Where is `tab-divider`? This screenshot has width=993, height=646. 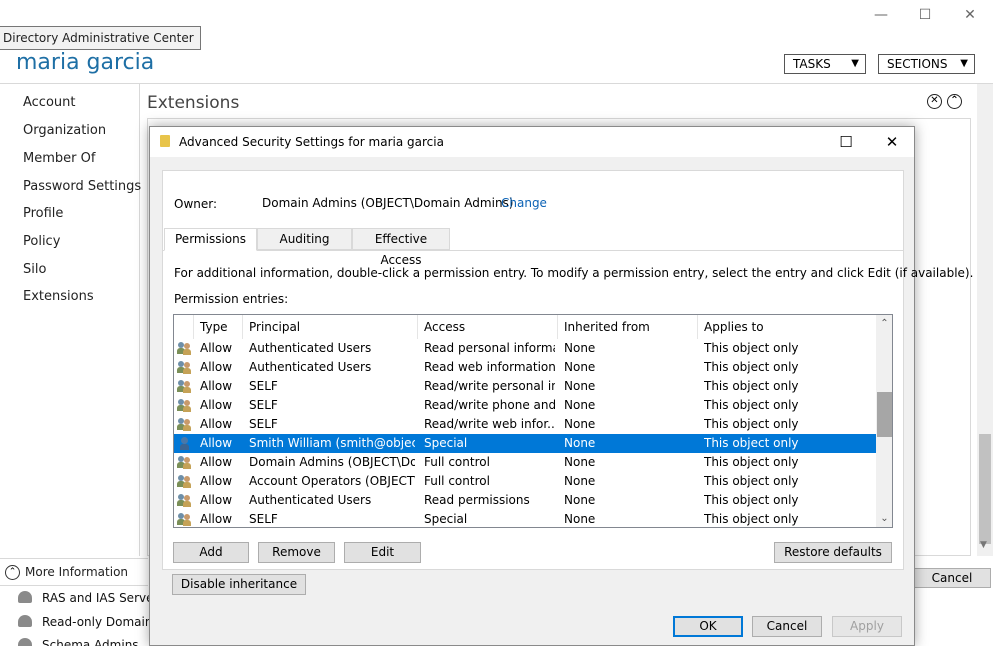
tab-divider is located at coordinates (533, 250).